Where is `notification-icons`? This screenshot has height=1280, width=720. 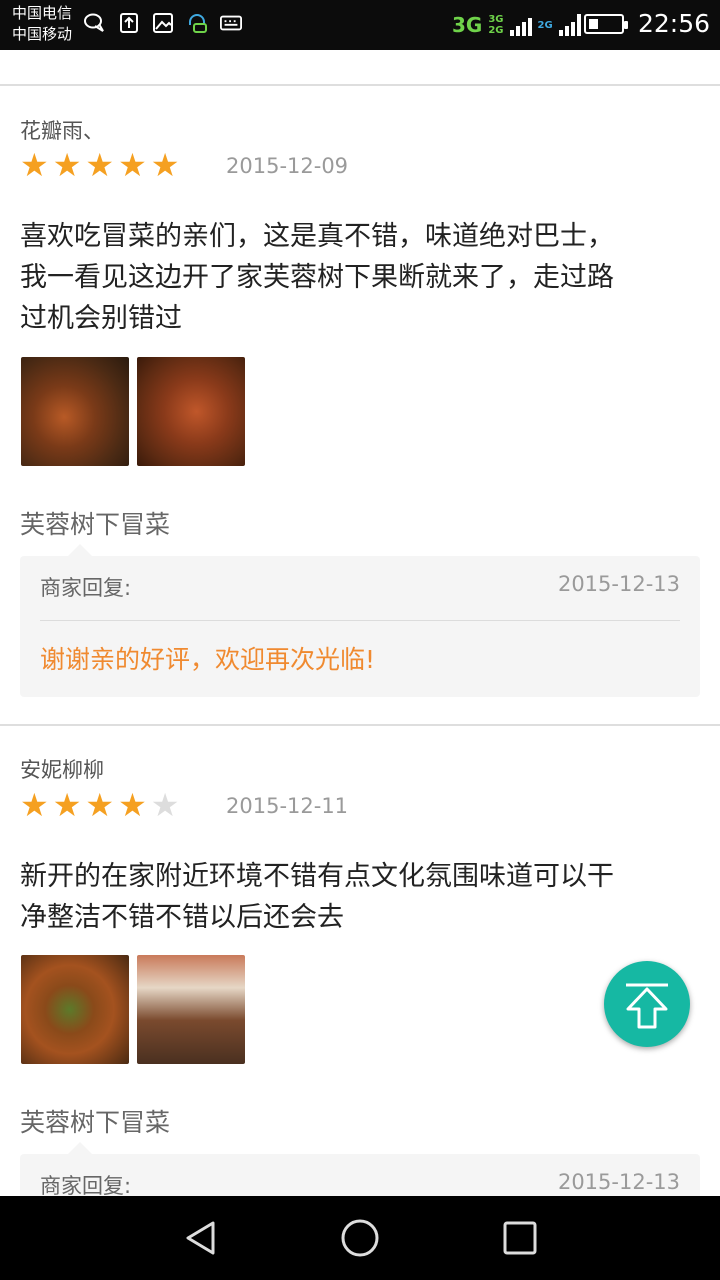 notification-icons is located at coordinates (163, 23).